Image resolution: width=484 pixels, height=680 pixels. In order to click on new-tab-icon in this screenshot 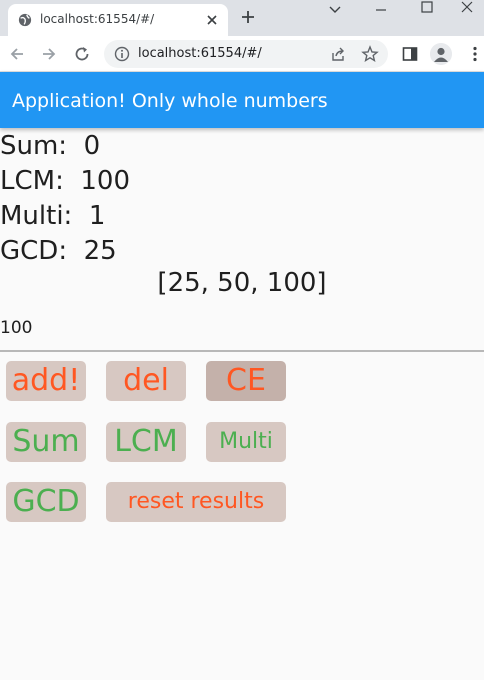, I will do `click(248, 17)`.